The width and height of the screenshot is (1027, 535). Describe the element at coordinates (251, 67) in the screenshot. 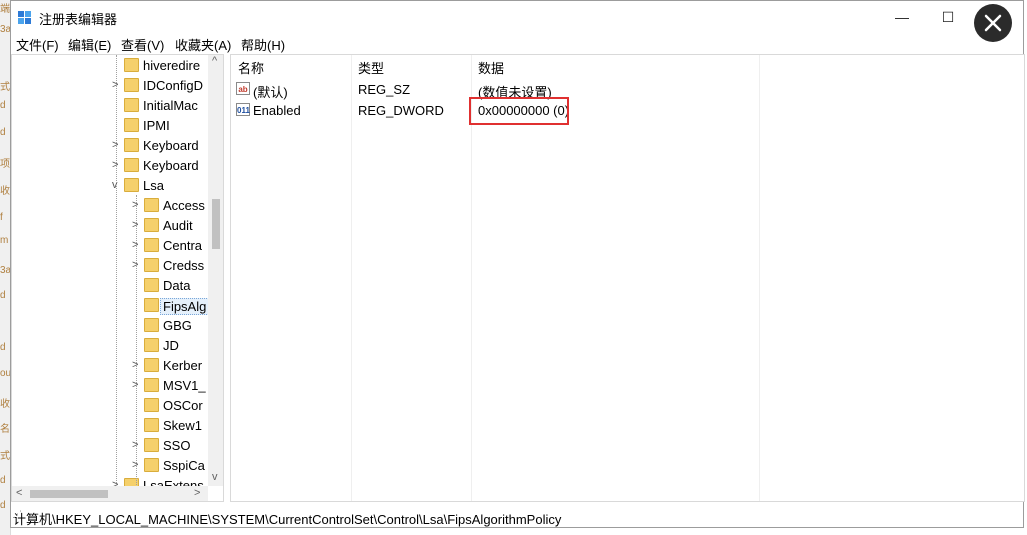

I see `column-header-name: 名称` at that location.